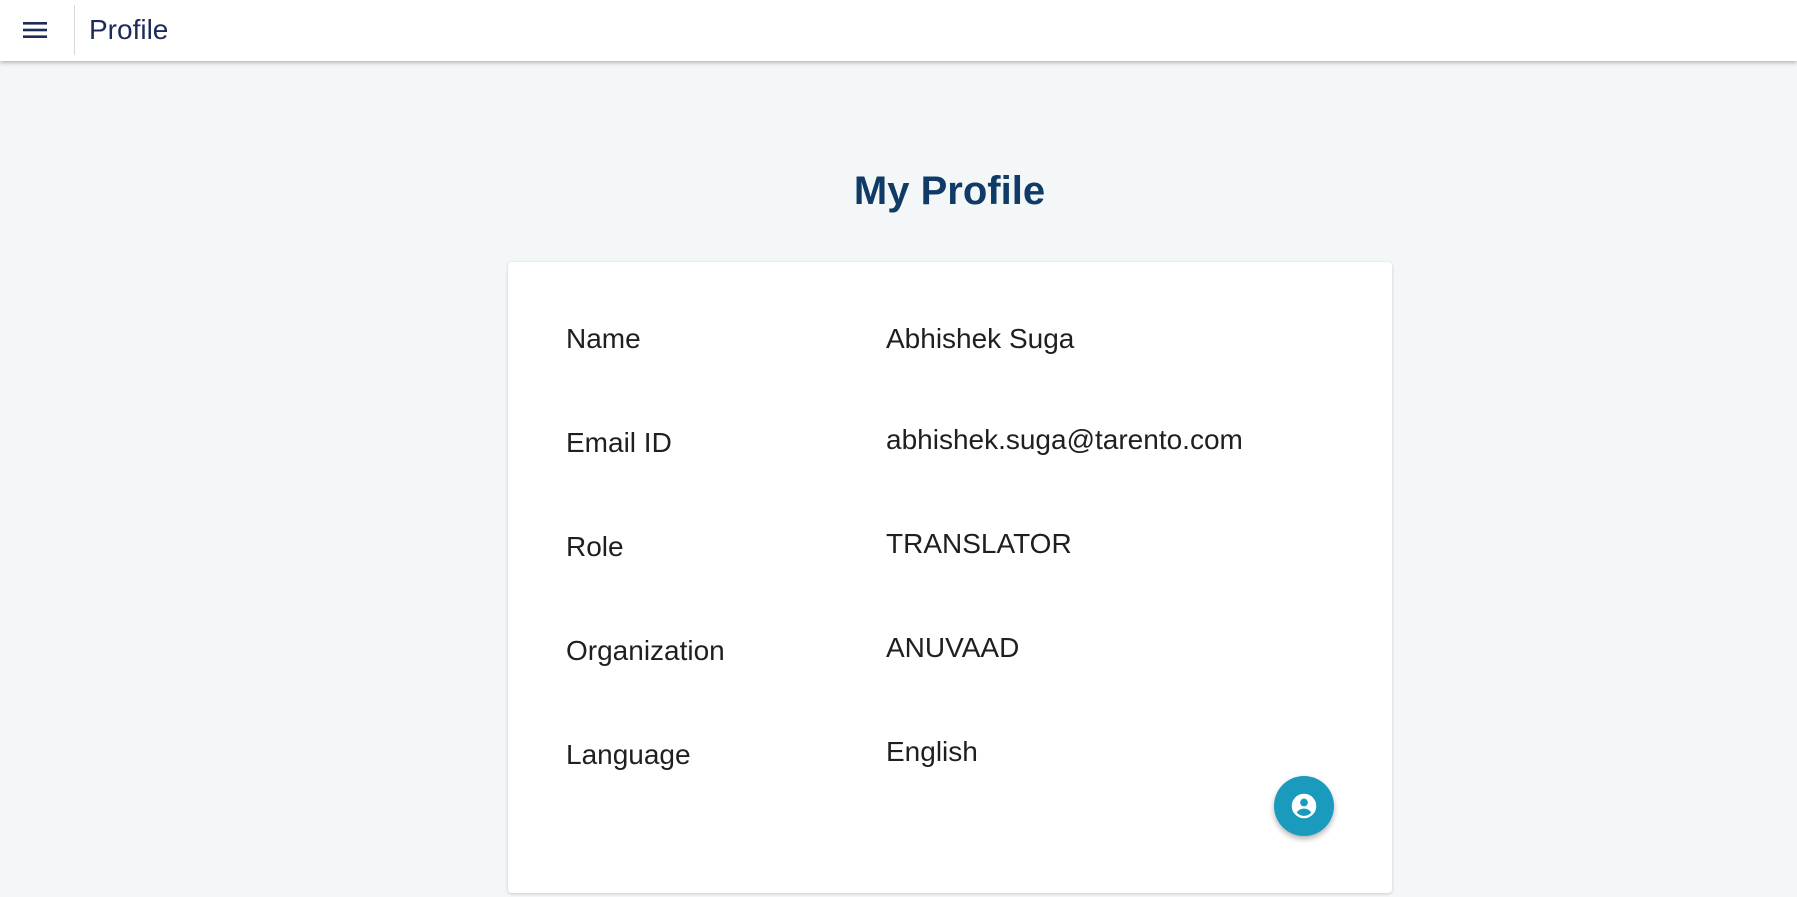 This screenshot has width=1797, height=897. Describe the element at coordinates (898, 30) in the screenshot. I see `app-bar: Profile` at that location.